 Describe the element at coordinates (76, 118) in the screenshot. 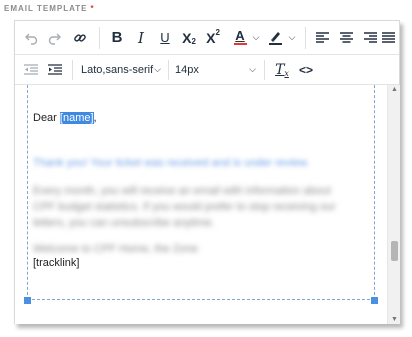

I see `name-placeholder: [name]` at that location.